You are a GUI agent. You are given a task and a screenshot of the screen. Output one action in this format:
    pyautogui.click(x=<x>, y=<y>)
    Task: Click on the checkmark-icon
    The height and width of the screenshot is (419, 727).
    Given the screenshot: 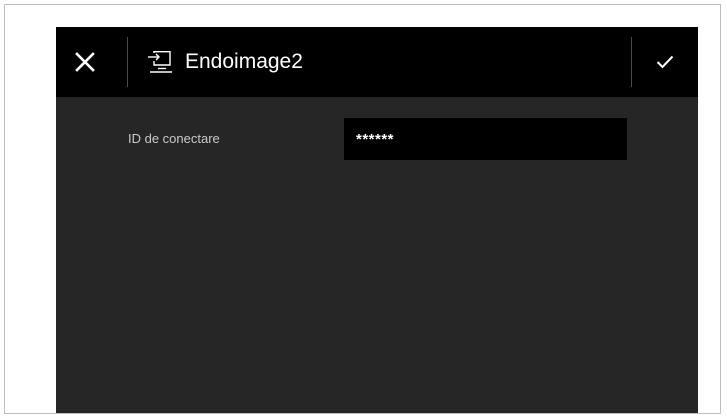 What is the action you would take?
    pyautogui.click(x=665, y=62)
    